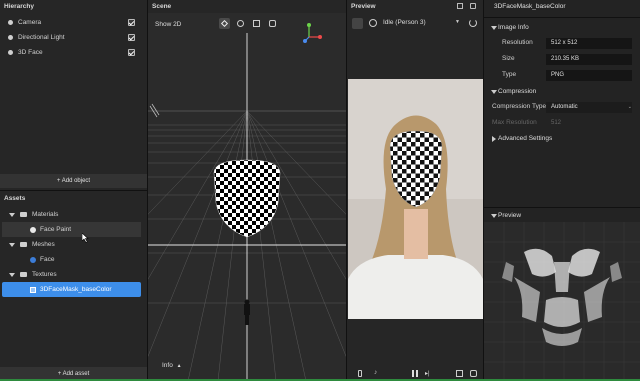 This screenshot has height=381, width=640. What do you see at coordinates (33, 260) in the screenshot?
I see `mesh-icon` at bounding box center [33, 260].